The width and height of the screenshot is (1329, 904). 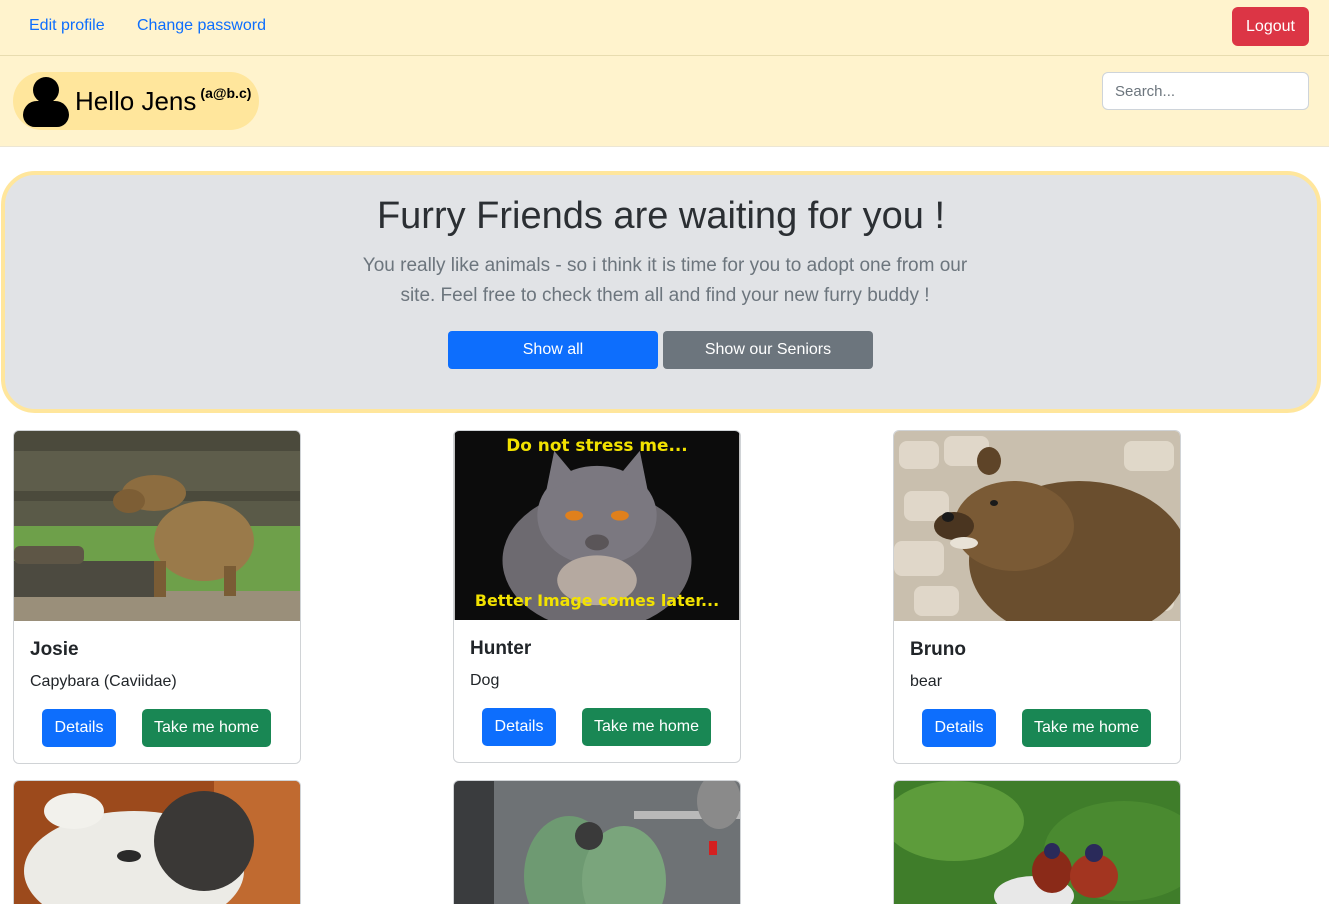 I want to click on search-input, so click(x=1205, y=91).